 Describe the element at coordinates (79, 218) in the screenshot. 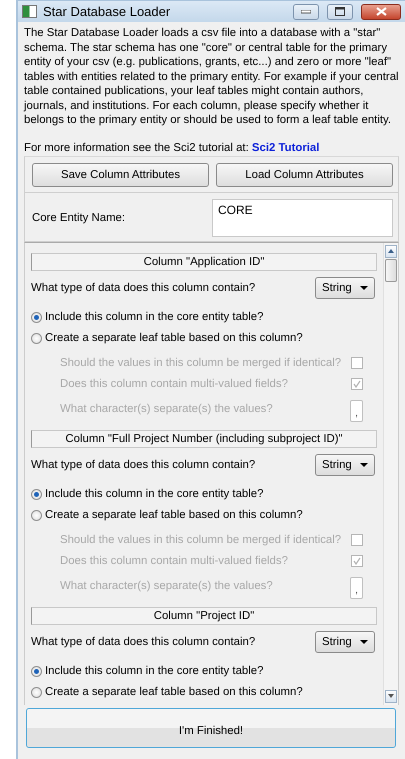

I see `core-entity-label: Core Entity Name:` at that location.